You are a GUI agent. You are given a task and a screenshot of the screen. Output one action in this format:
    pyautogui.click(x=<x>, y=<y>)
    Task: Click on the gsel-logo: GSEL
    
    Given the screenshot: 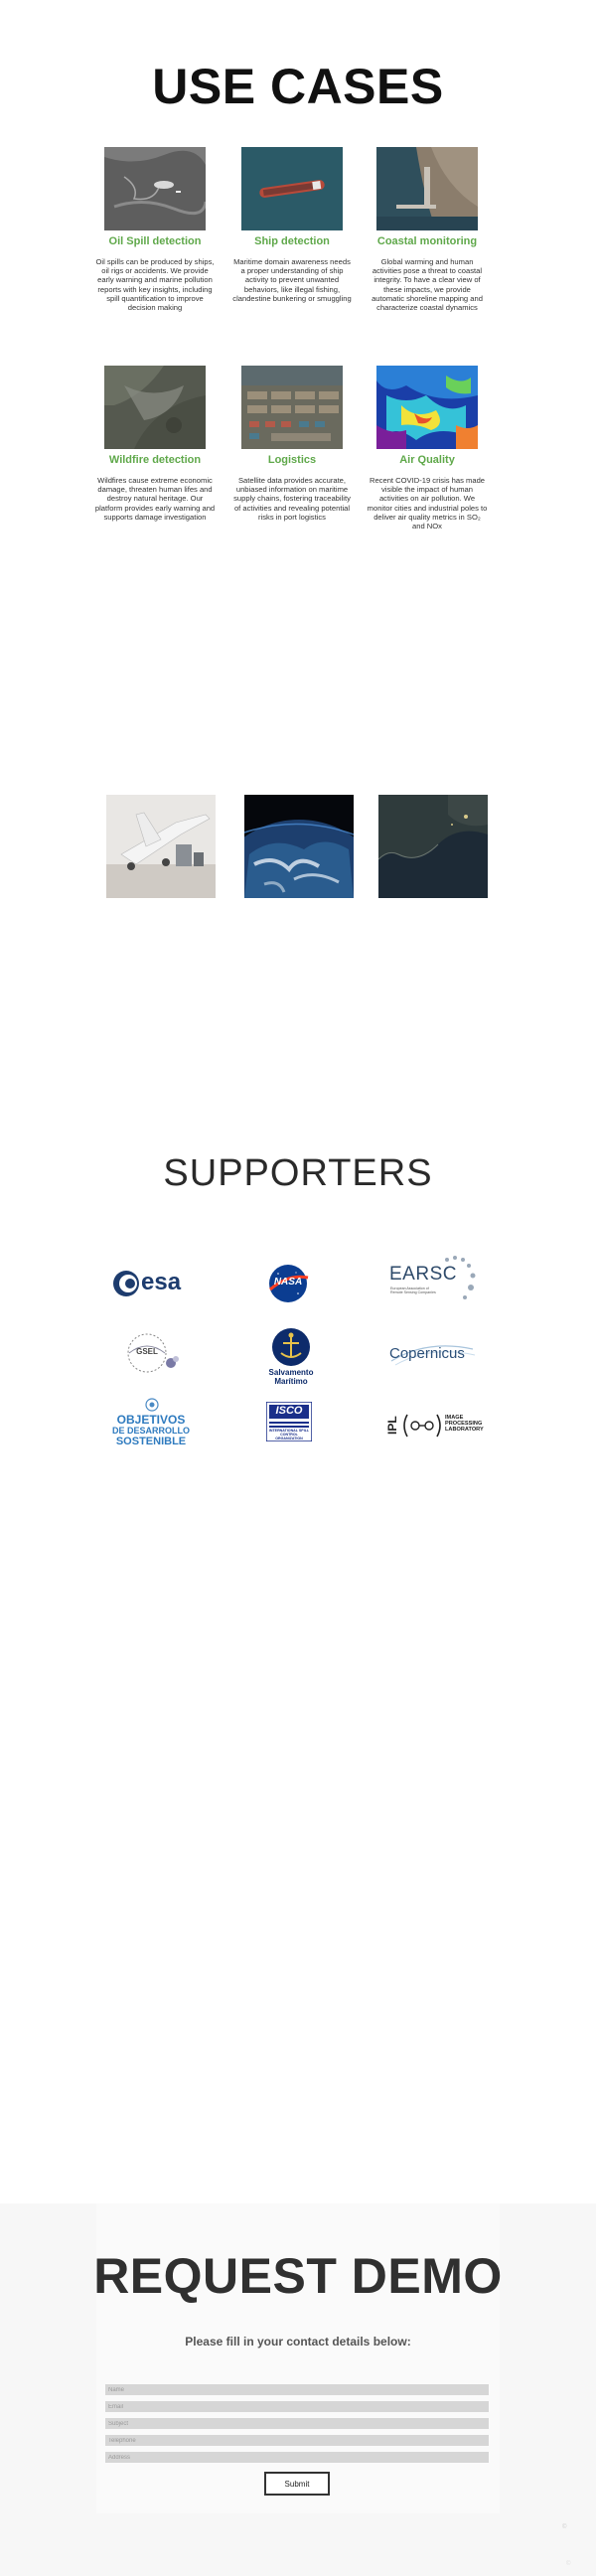 What is the action you would take?
    pyautogui.click(x=152, y=1354)
    